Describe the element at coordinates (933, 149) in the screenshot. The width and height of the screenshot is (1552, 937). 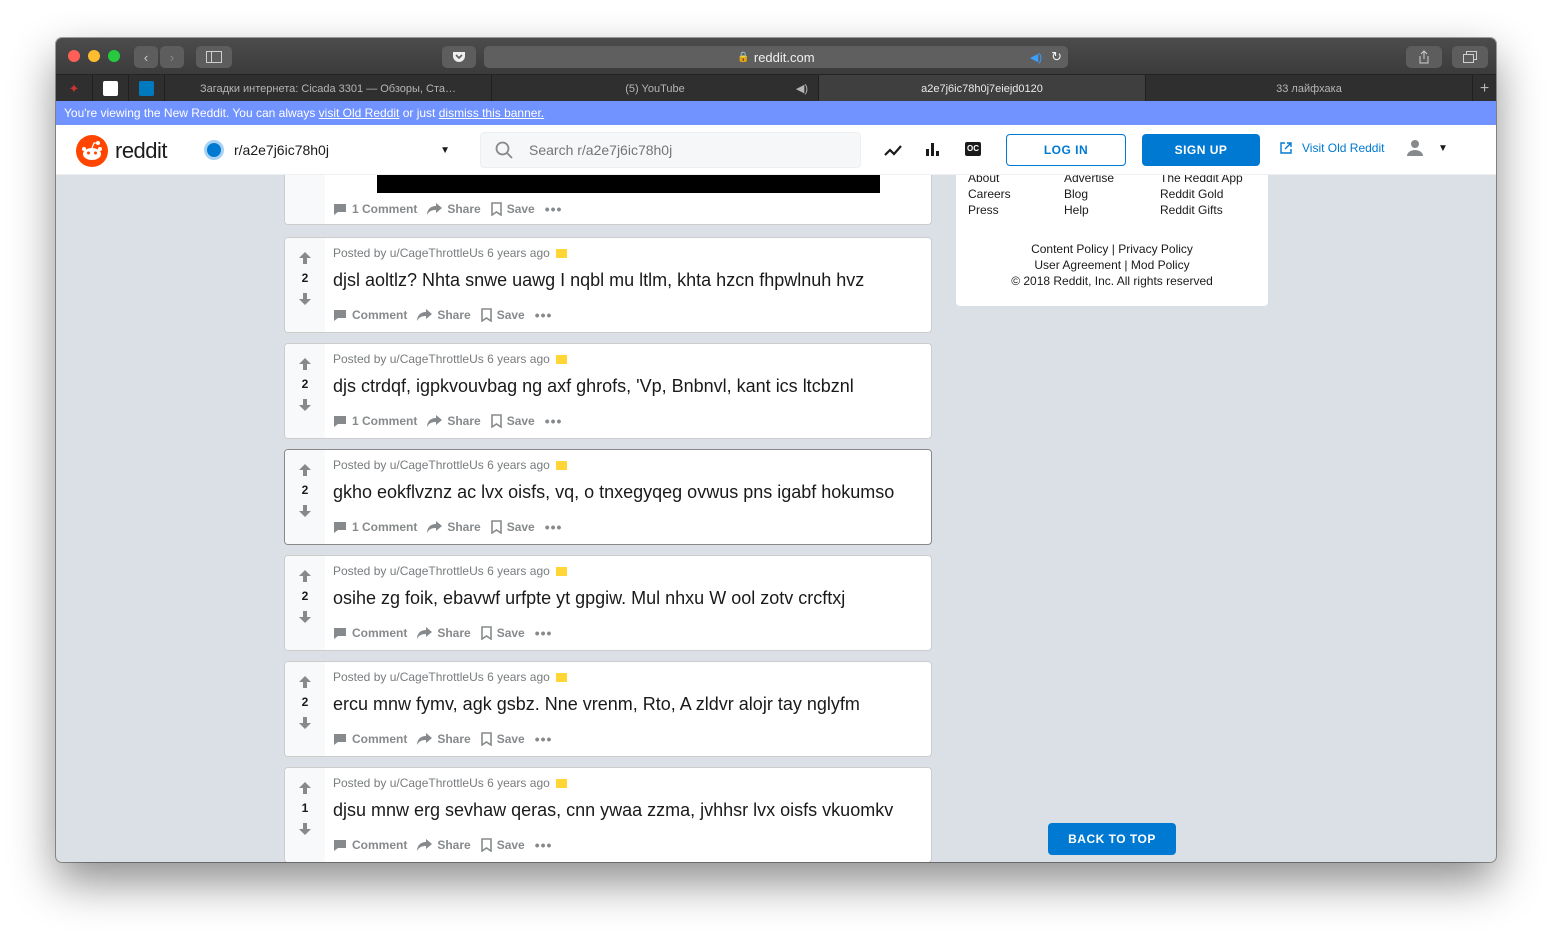
I see `leaderboard-icon` at that location.